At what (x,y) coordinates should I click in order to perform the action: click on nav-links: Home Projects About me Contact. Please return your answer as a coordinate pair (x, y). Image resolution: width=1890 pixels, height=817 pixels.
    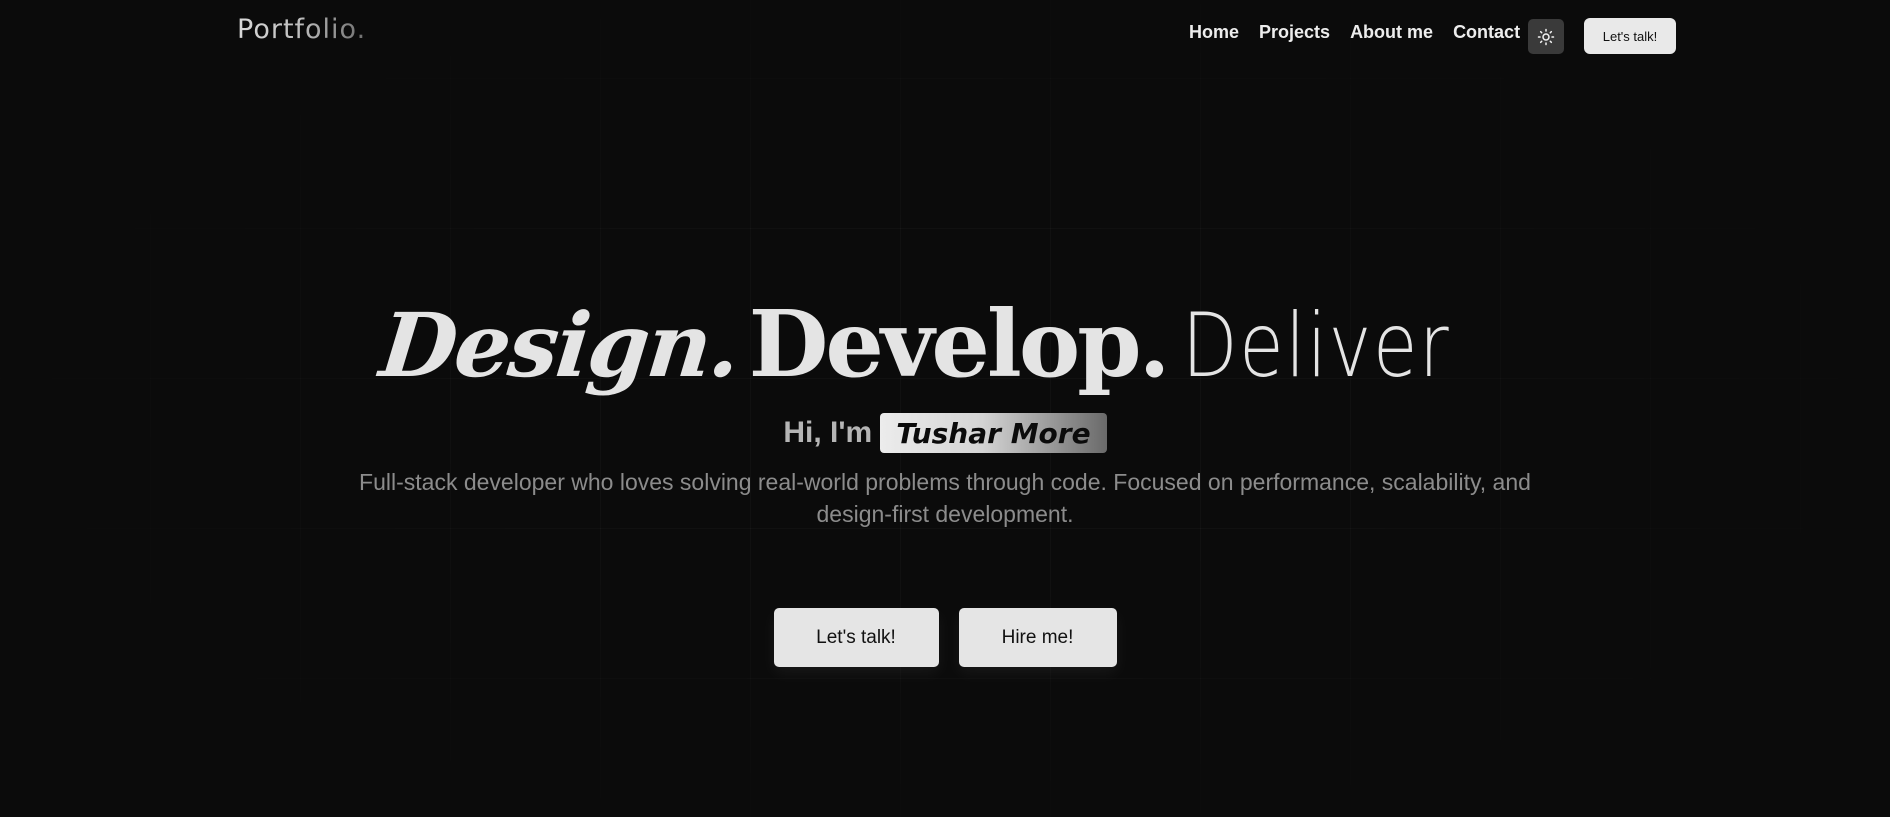
    Looking at the image, I should click on (1364, 32).